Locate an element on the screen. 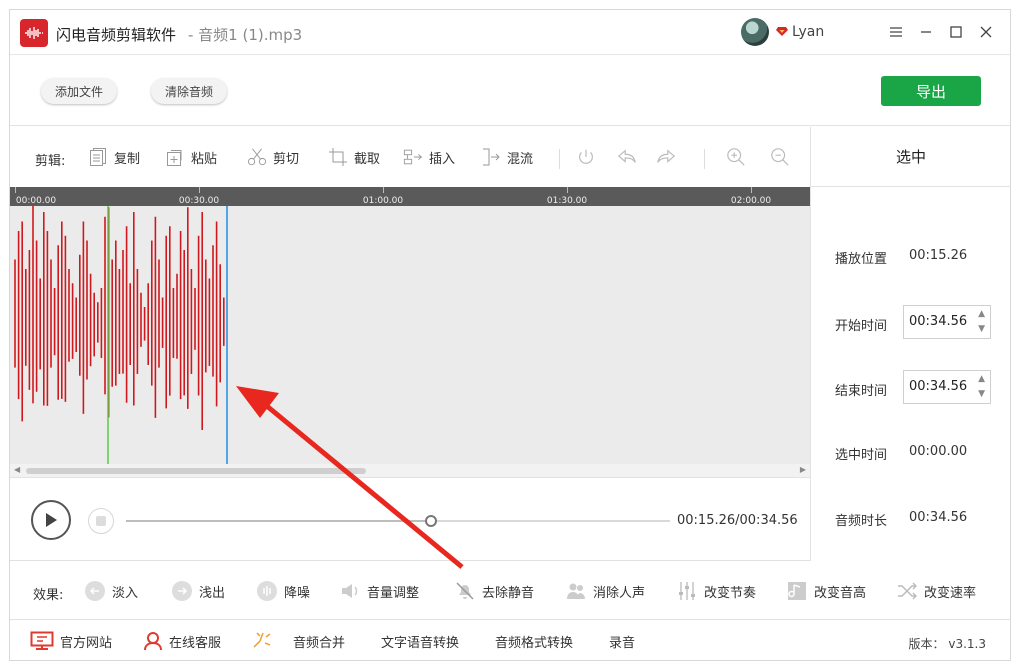  file-name: - 音频1 (1).mp3 is located at coordinates (245, 34).